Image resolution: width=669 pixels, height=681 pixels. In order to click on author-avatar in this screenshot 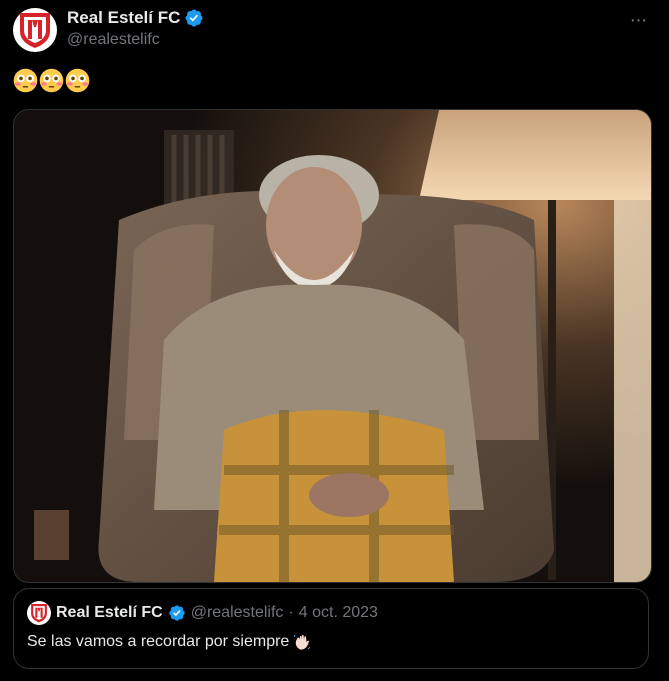, I will do `click(35, 30)`.